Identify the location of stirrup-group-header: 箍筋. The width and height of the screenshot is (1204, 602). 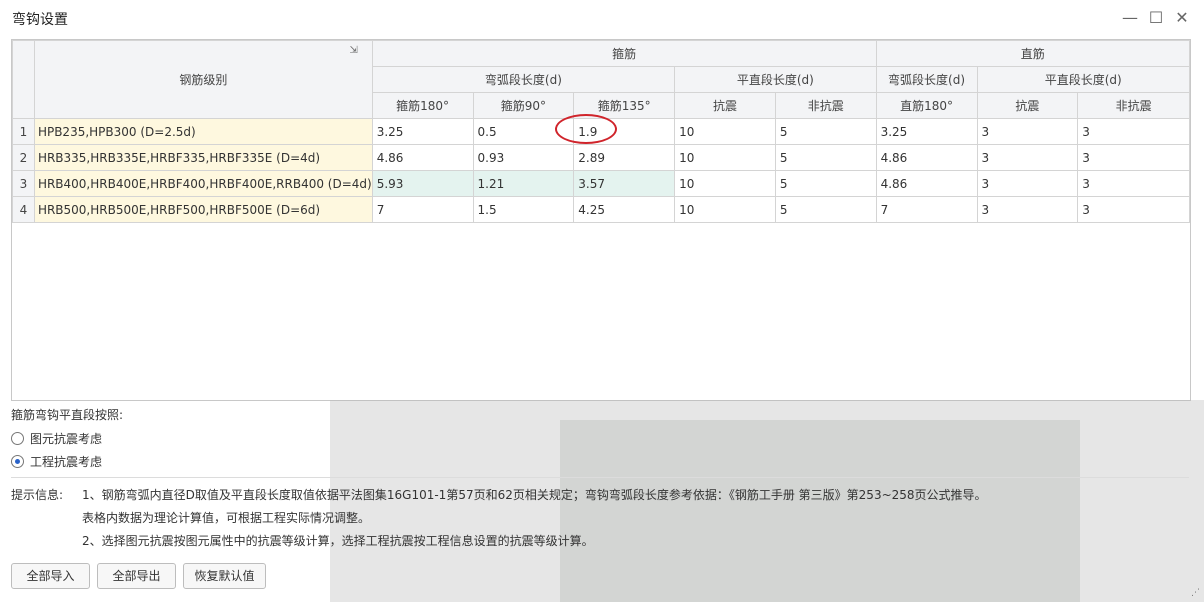
(624, 53).